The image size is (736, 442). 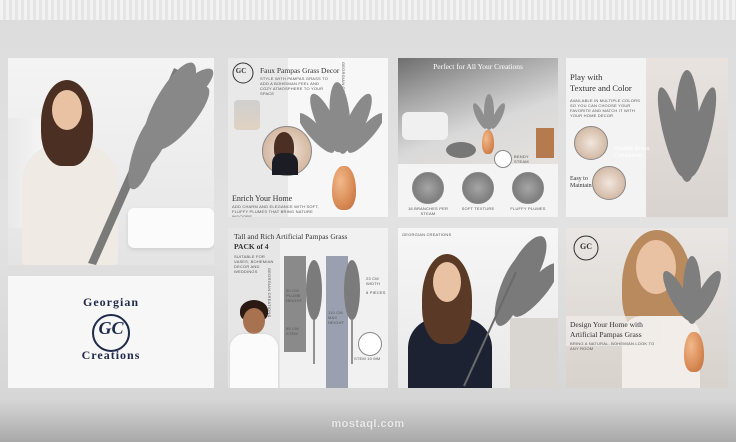 What do you see at coordinates (111, 302) in the screenshot?
I see `logo-top-text: Georgian` at bounding box center [111, 302].